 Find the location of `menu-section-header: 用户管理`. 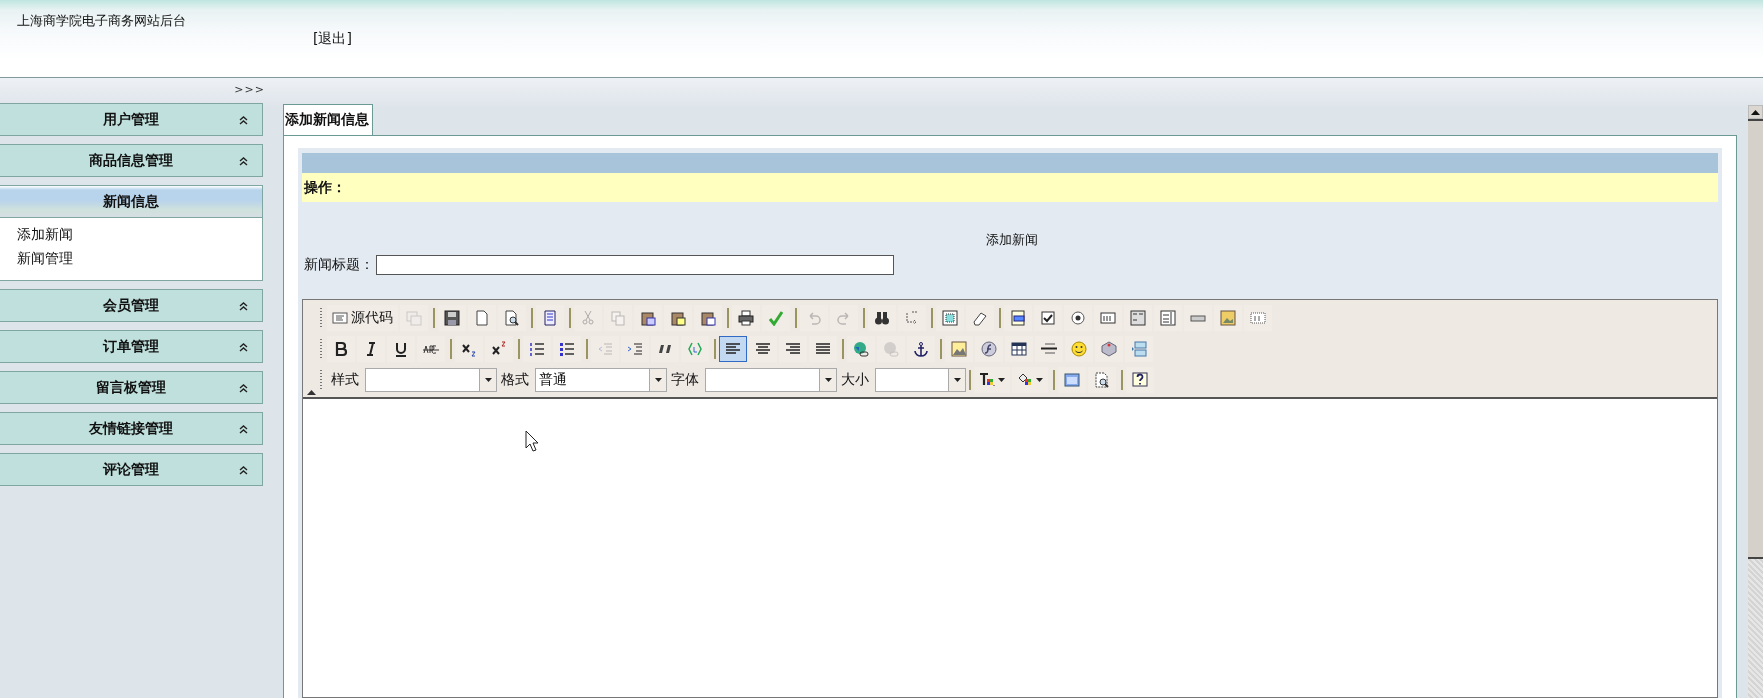

menu-section-header: 用户管理 is located at coordinates (131, 119).